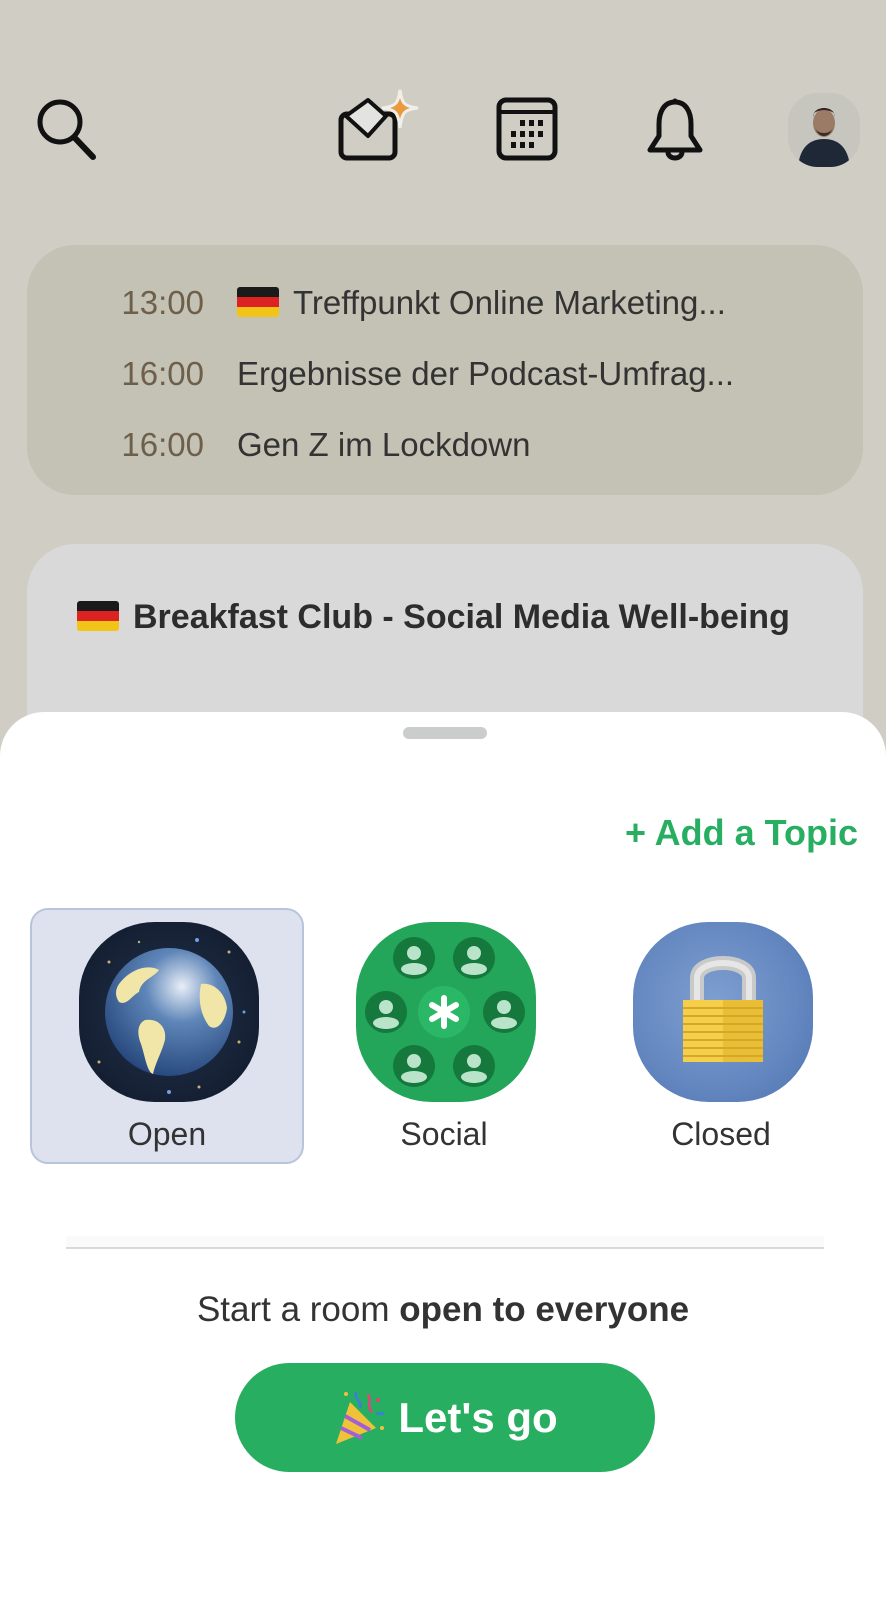 The height and width of the screenshot is (1600, 886). I want to click on invite-button, so click(380, 124).